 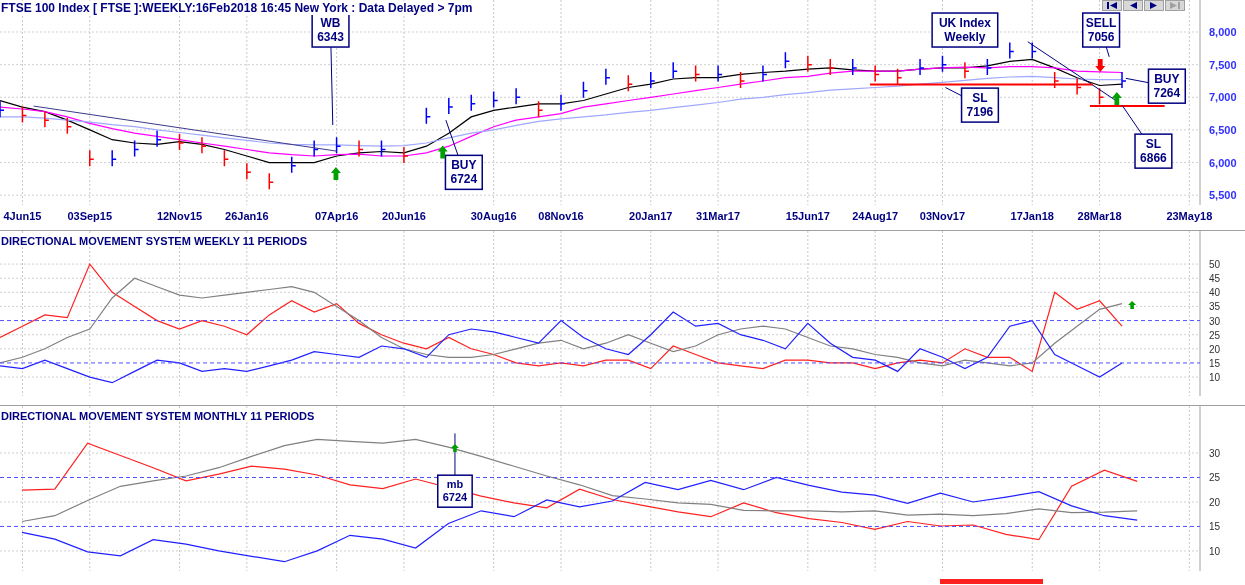 I want to click on axis-tick-label: 5,500, so click(x=1223, y=195).